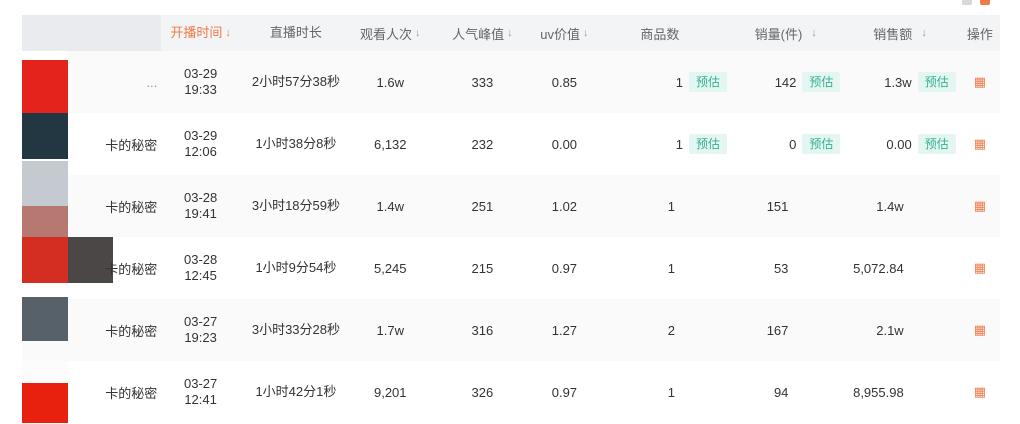  I want to click on views: 1.4w, so click(390, 206).